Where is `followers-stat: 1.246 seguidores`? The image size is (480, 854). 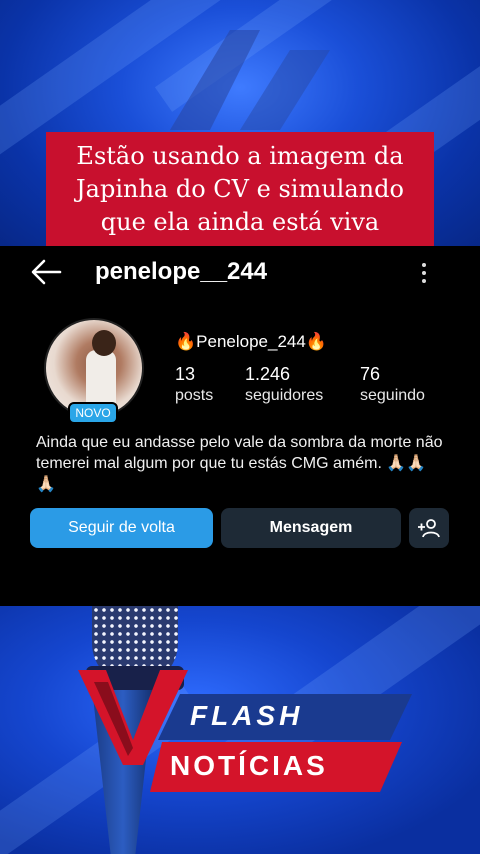 followers-stat: 1.246 seguidores is located at coordinates (284, 384).